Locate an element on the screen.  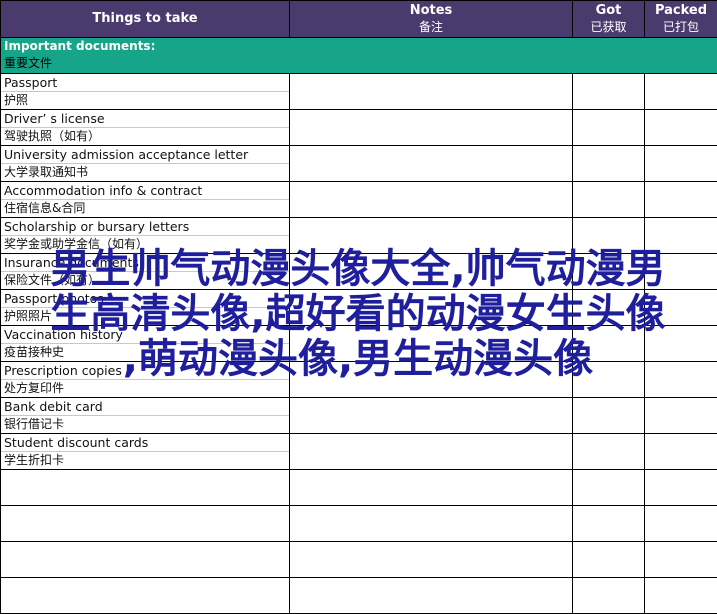
item-label-en: Accommodation info & contract is located at coordinates (145, 191).